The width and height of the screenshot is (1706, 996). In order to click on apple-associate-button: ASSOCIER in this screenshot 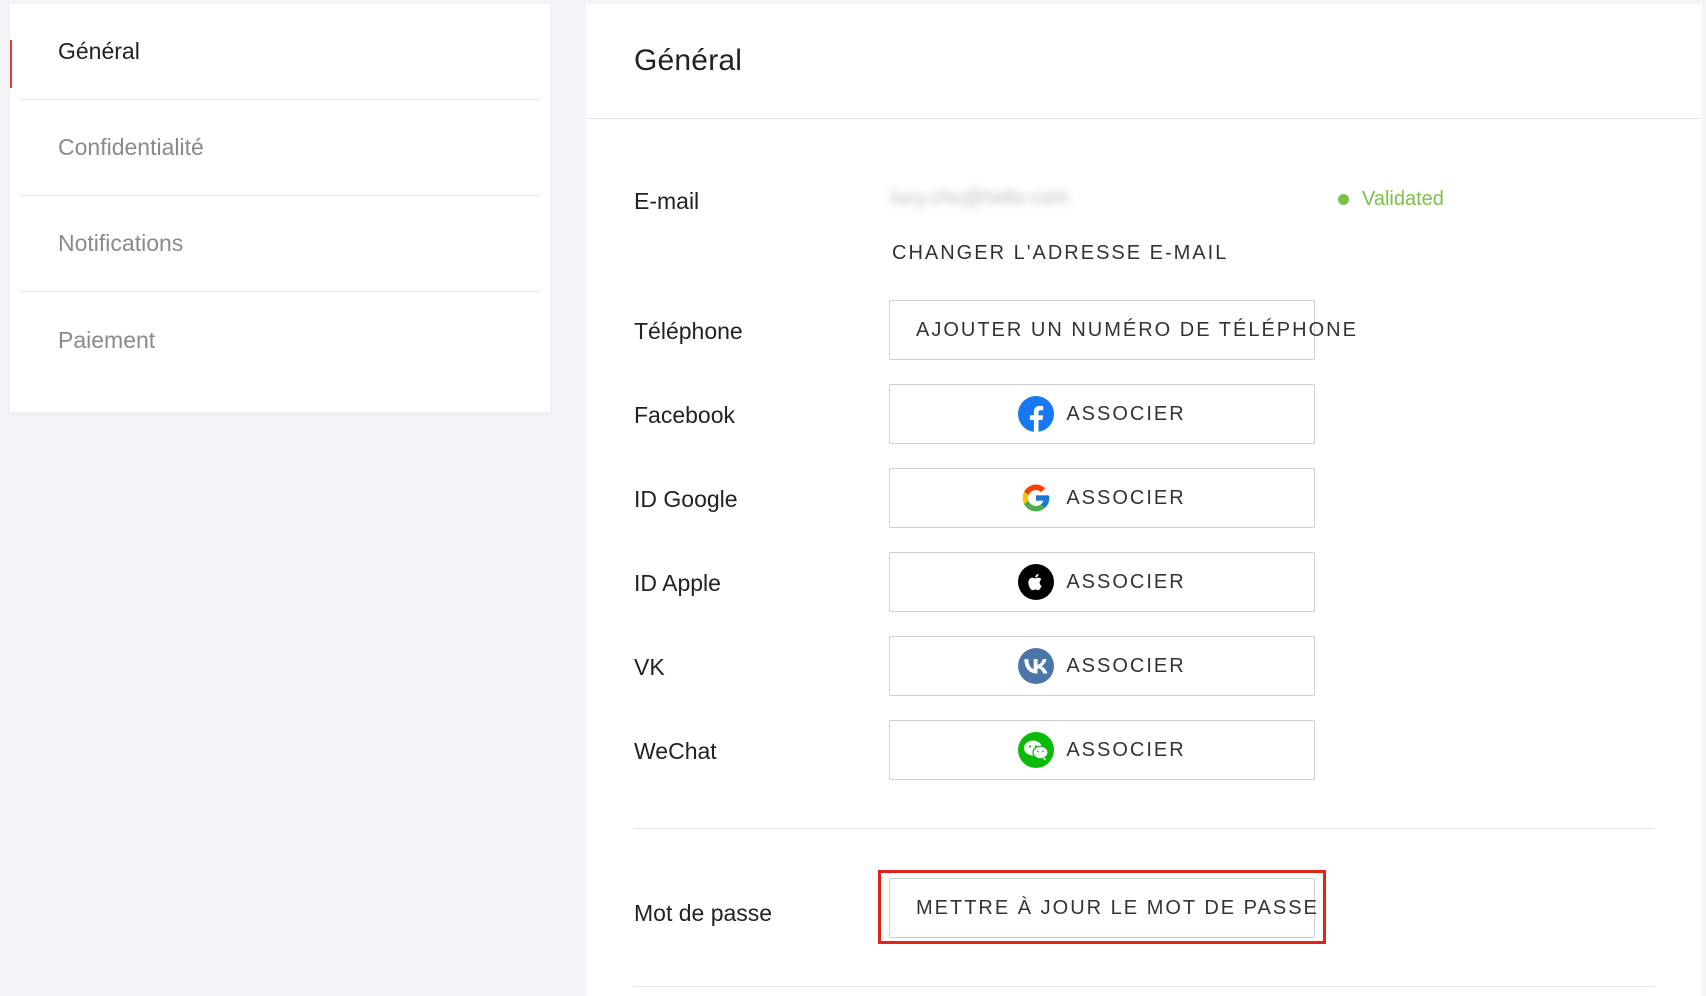, I will do `click(1102, 582)`.